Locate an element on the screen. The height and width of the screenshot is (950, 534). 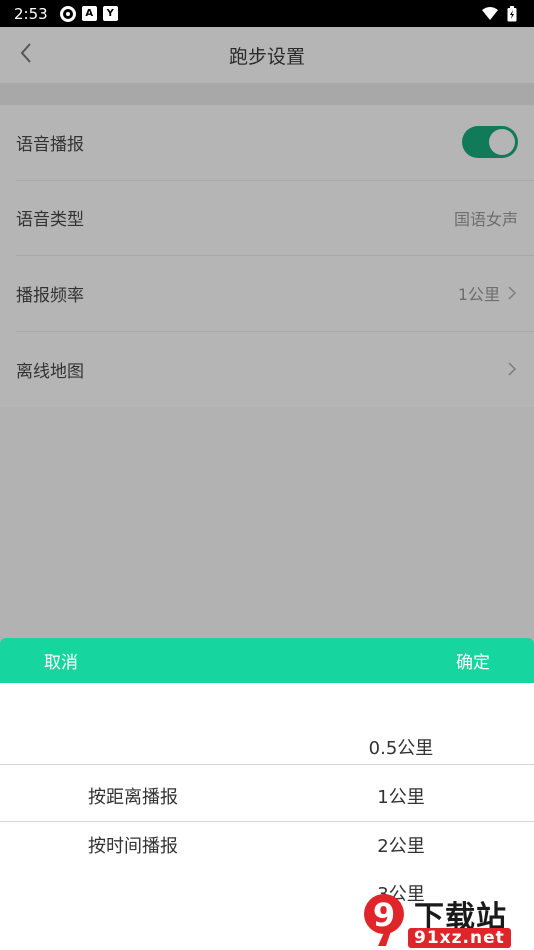
chevron-left-icon is located at coordinates (26, 55).